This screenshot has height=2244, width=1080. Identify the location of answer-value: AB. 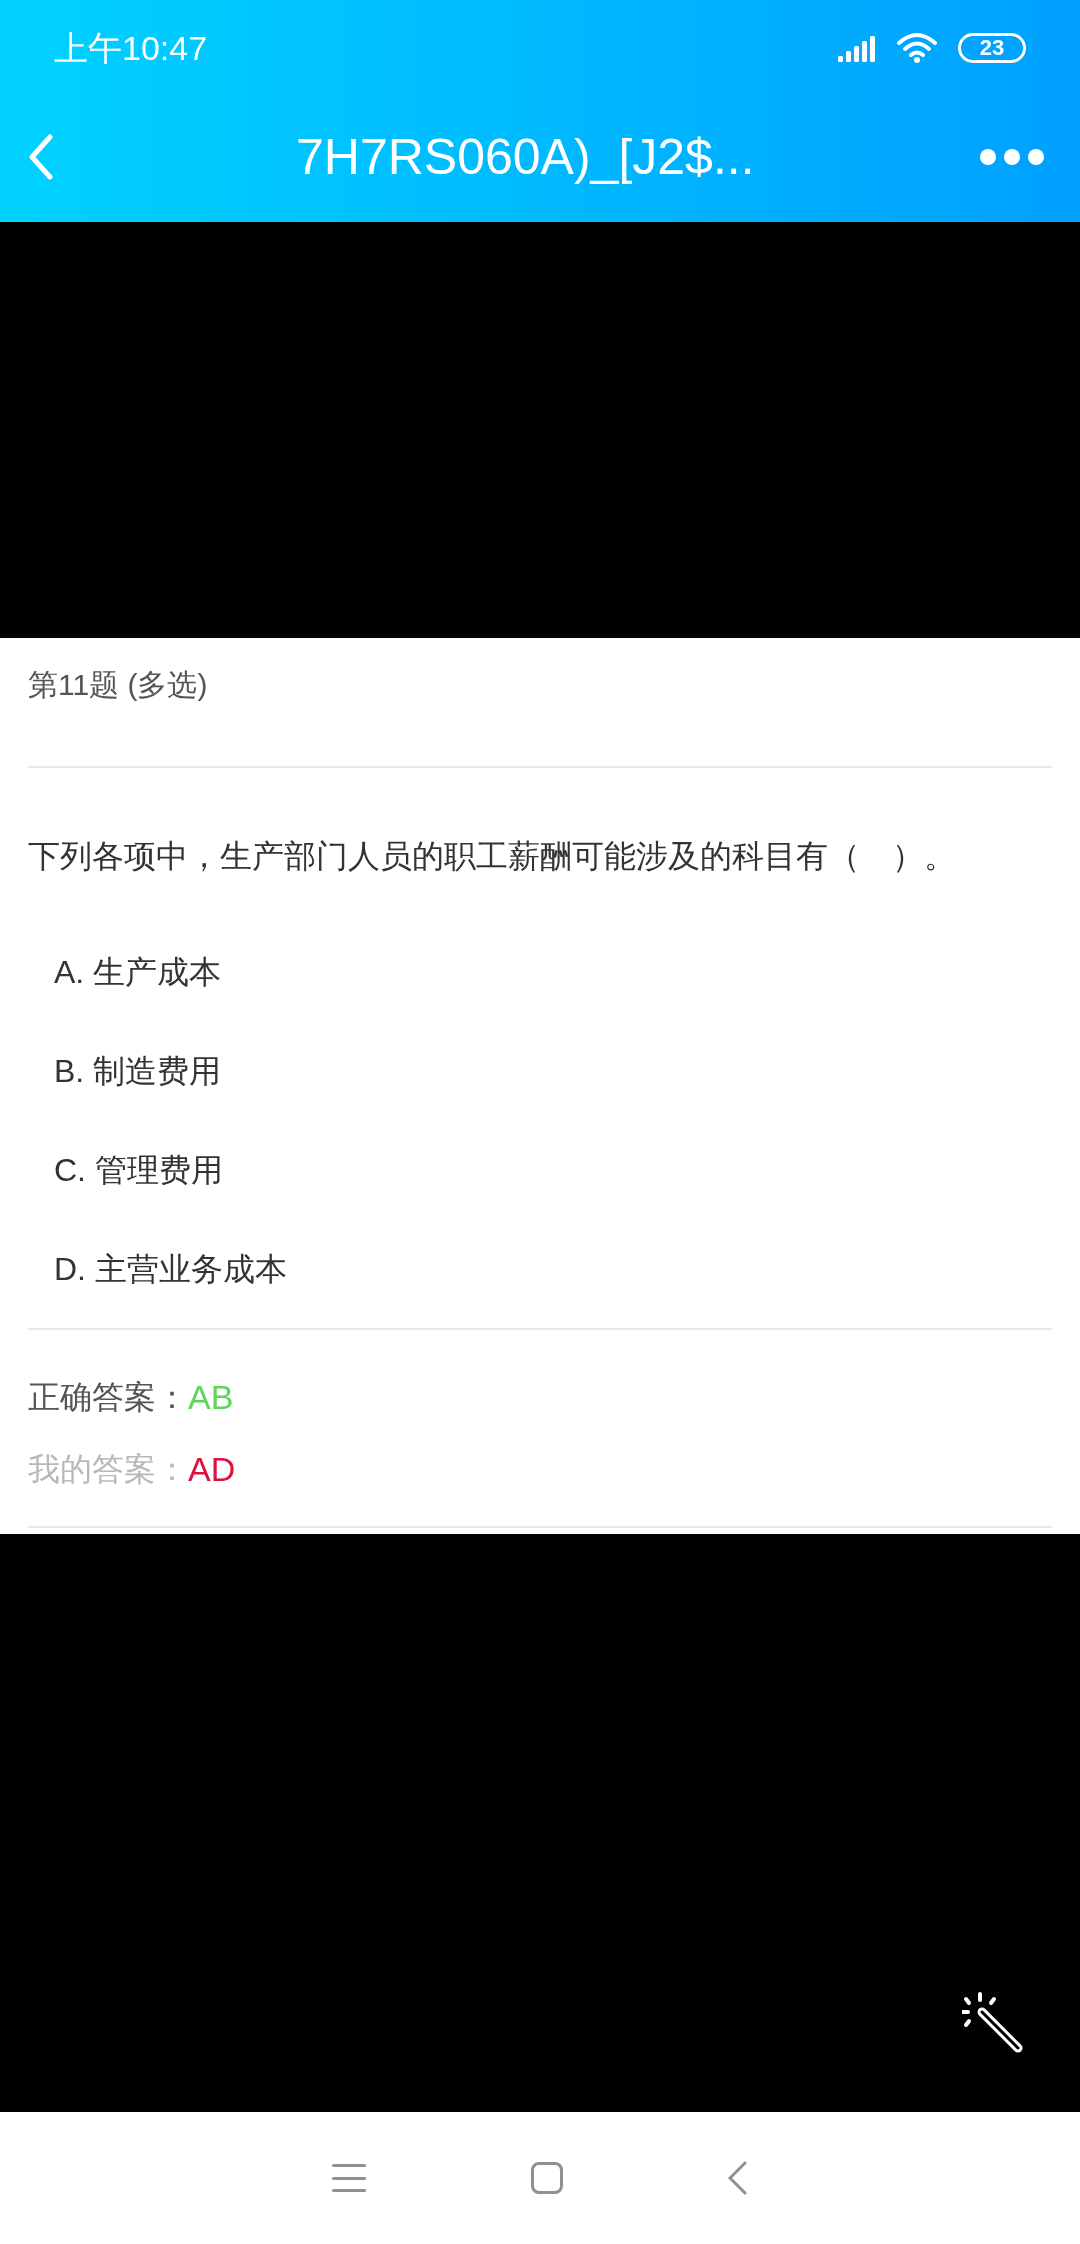
(211, 1397).